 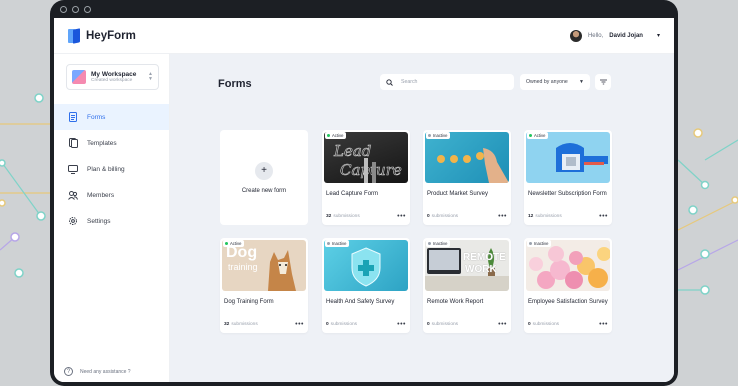 What do you see at coordinates (264, 170) in the screenshot?
I see `plus-icon: +` at bounding box center [264, 170].